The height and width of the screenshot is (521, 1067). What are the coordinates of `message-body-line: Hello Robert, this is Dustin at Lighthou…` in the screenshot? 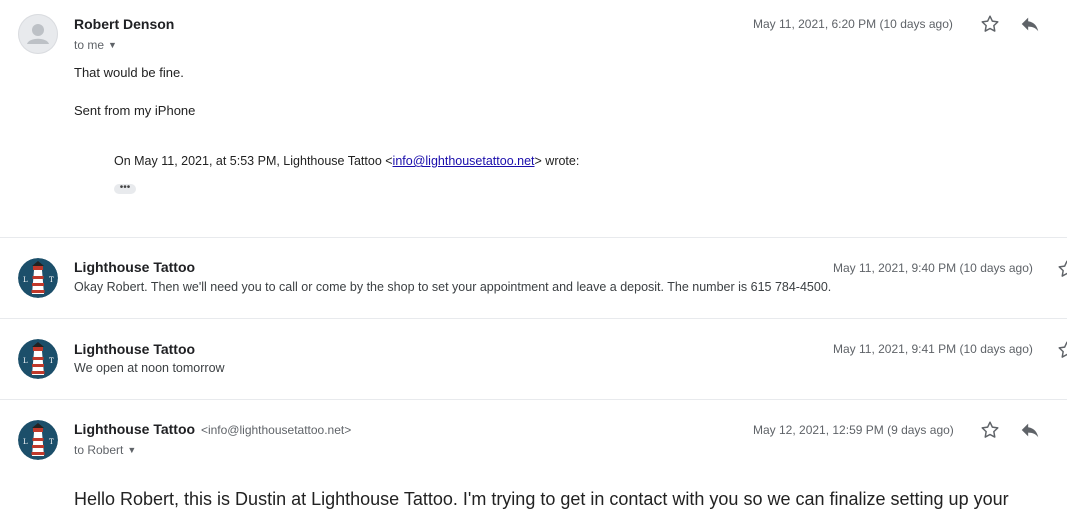 It's located at (541, 499).